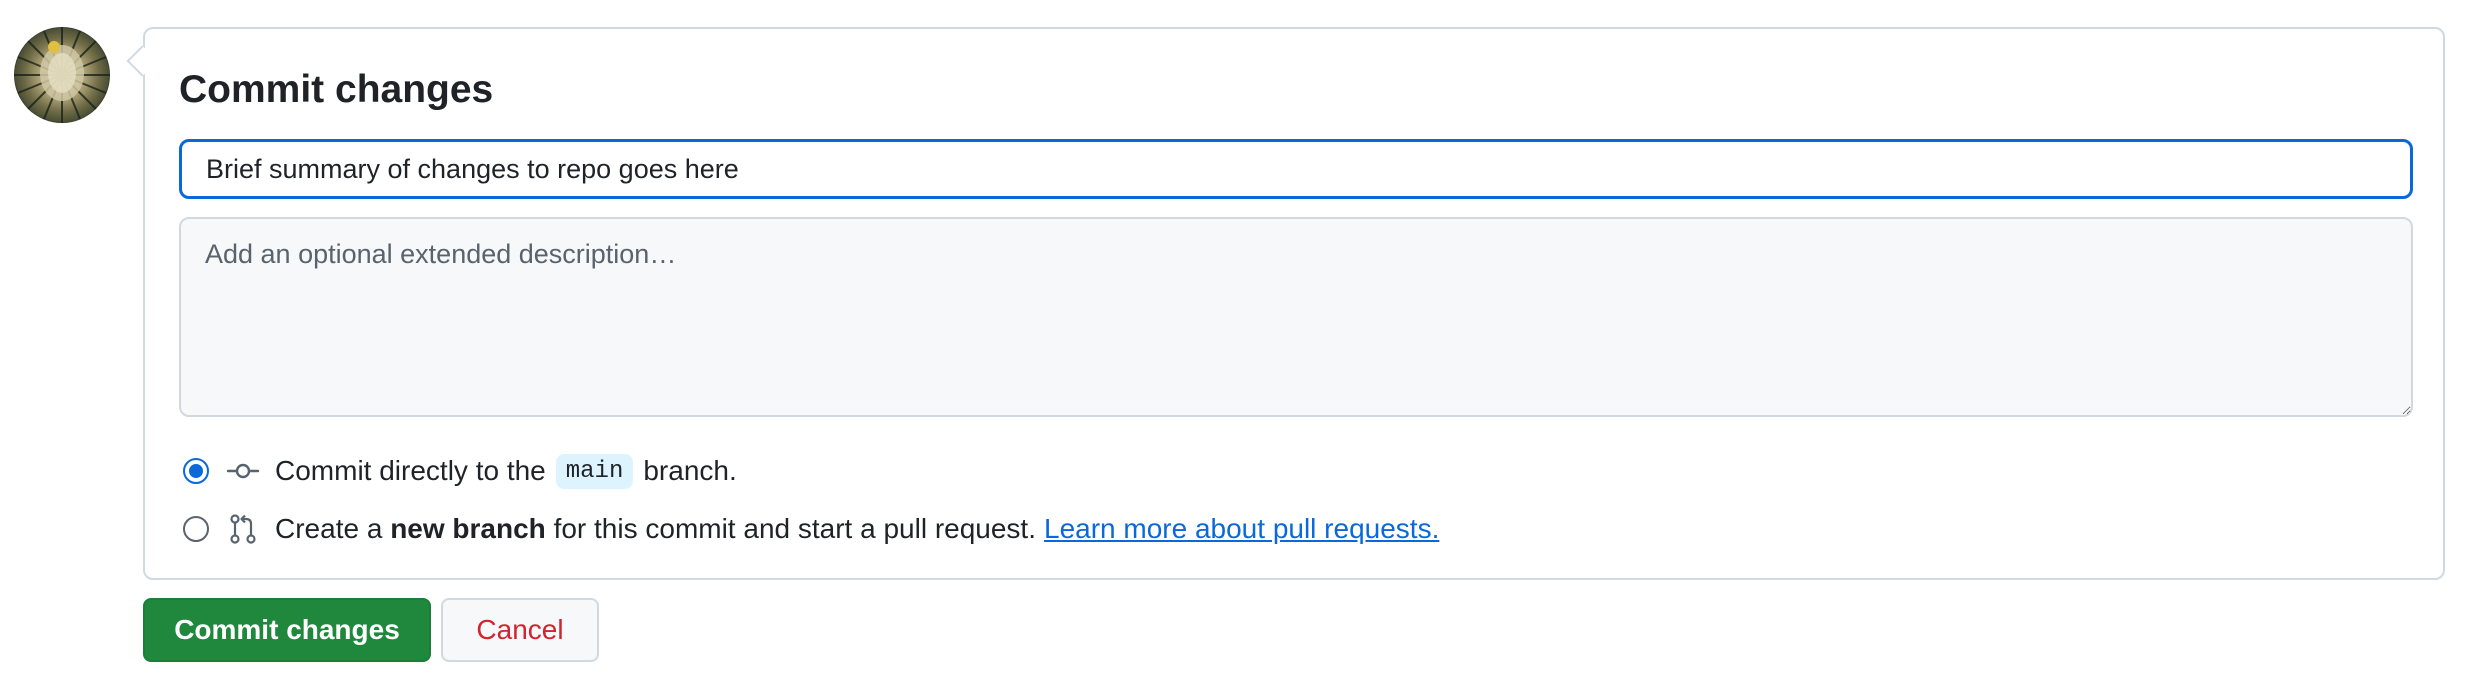 This screenshot has width=2480, height=678. What do you see at coordinates (690, 470) in the screenshot?
I see `option-direct-suffix: branch.` at bounding box center [690, 470].